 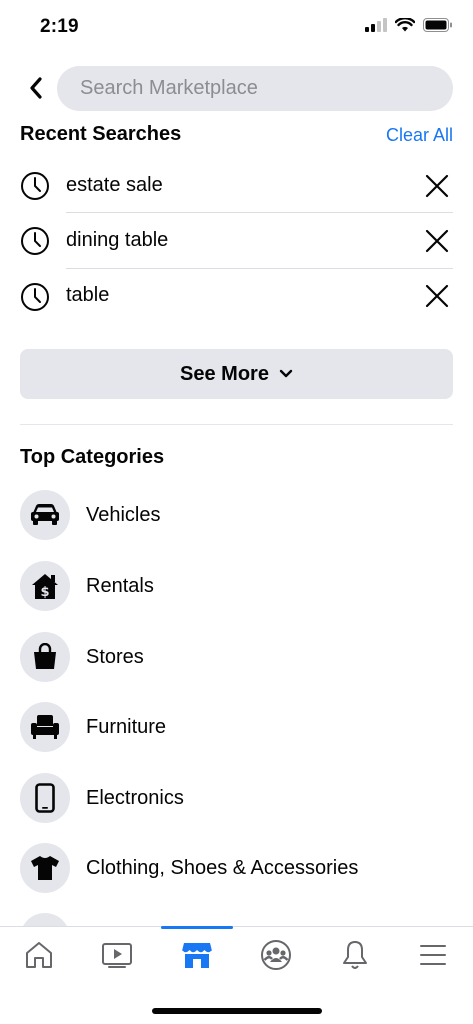 What do you see at coordinates (236, 424) in the screenshot?
I see `section-divider` at bounding box center [236, 424].